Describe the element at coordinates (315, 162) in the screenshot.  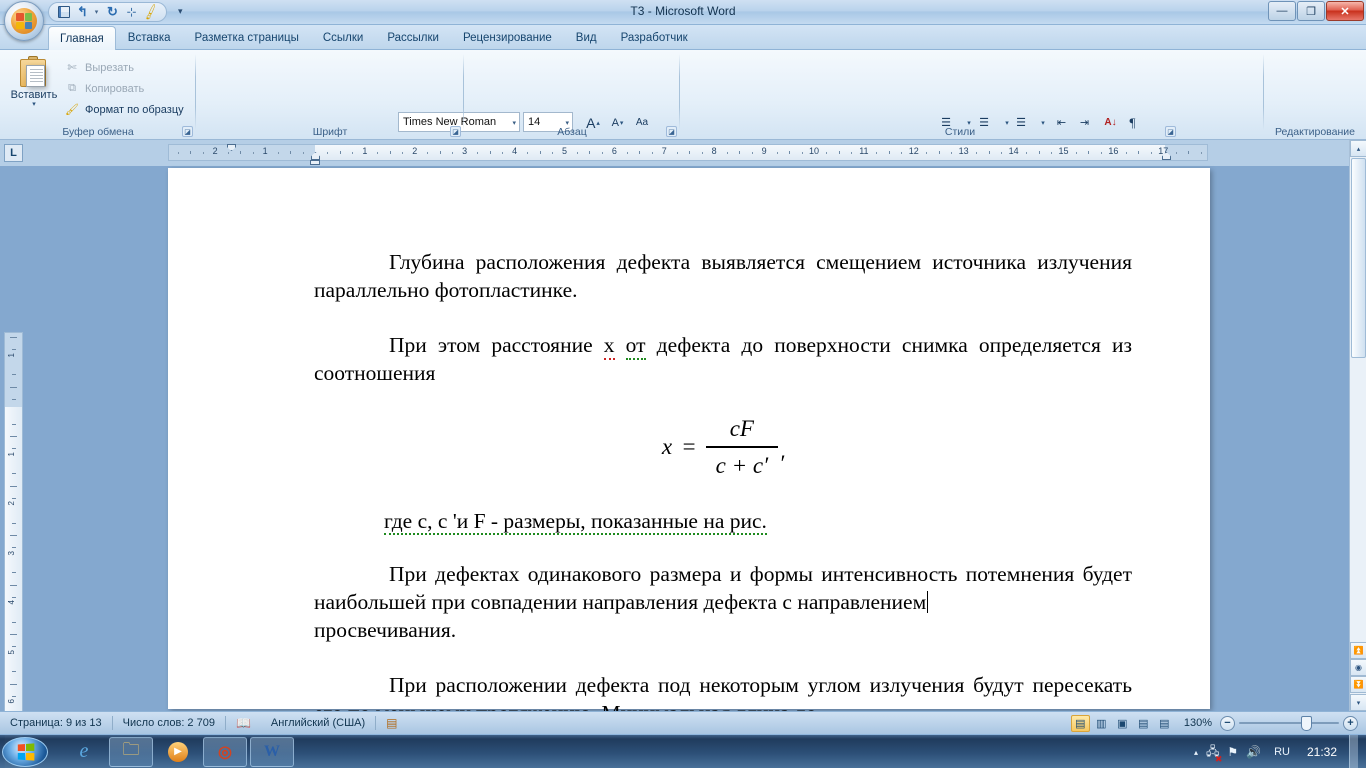
I see `left-indent-marker` at that location.